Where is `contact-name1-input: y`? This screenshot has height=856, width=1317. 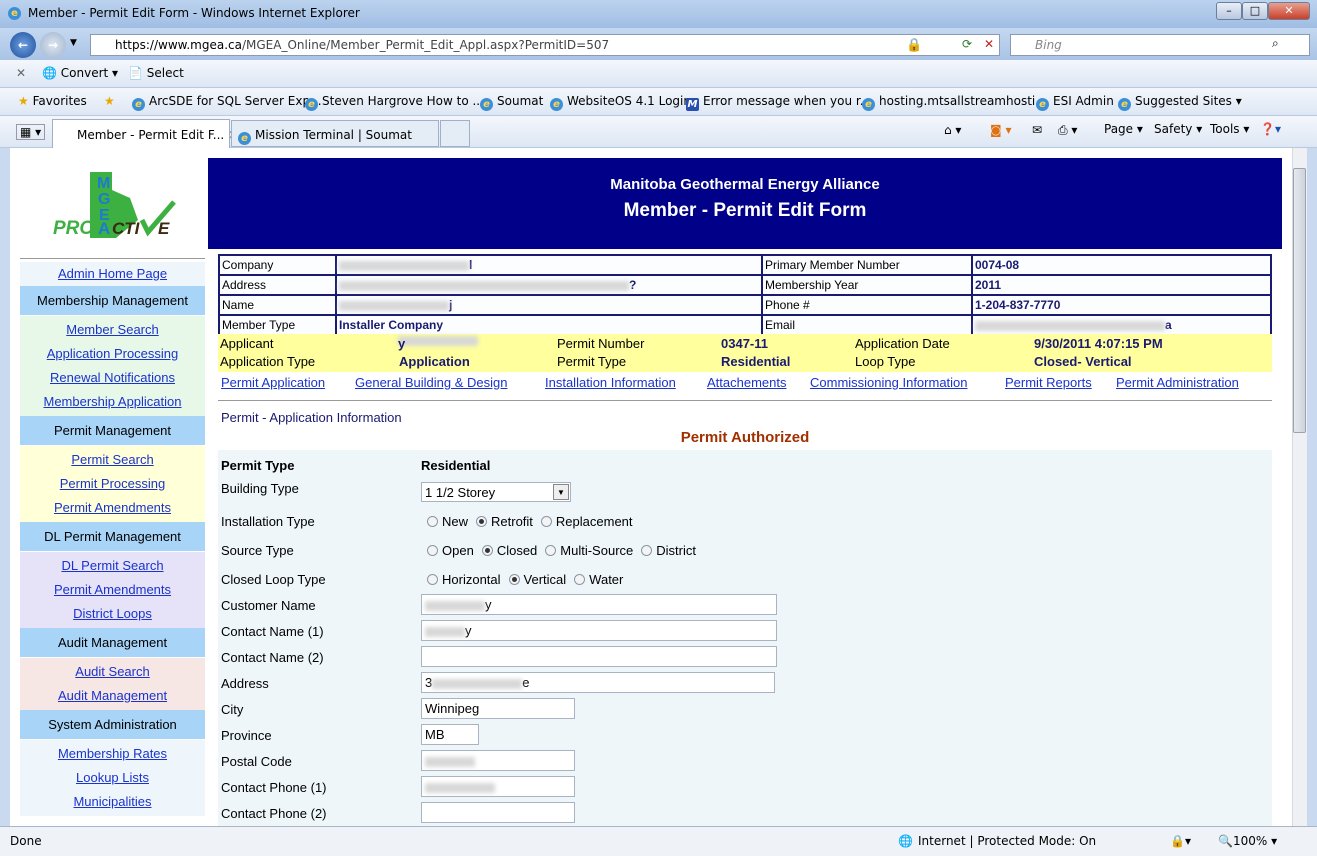
contact-name1-input: y is located at coordinates (599, 630).